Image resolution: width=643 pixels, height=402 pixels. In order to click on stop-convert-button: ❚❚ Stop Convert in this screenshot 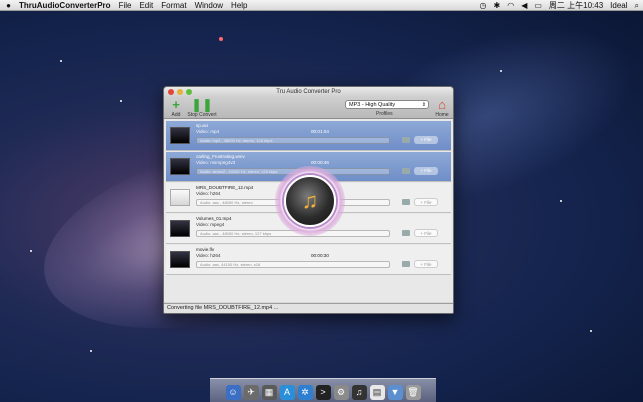, I will do `click(202, 108)`.